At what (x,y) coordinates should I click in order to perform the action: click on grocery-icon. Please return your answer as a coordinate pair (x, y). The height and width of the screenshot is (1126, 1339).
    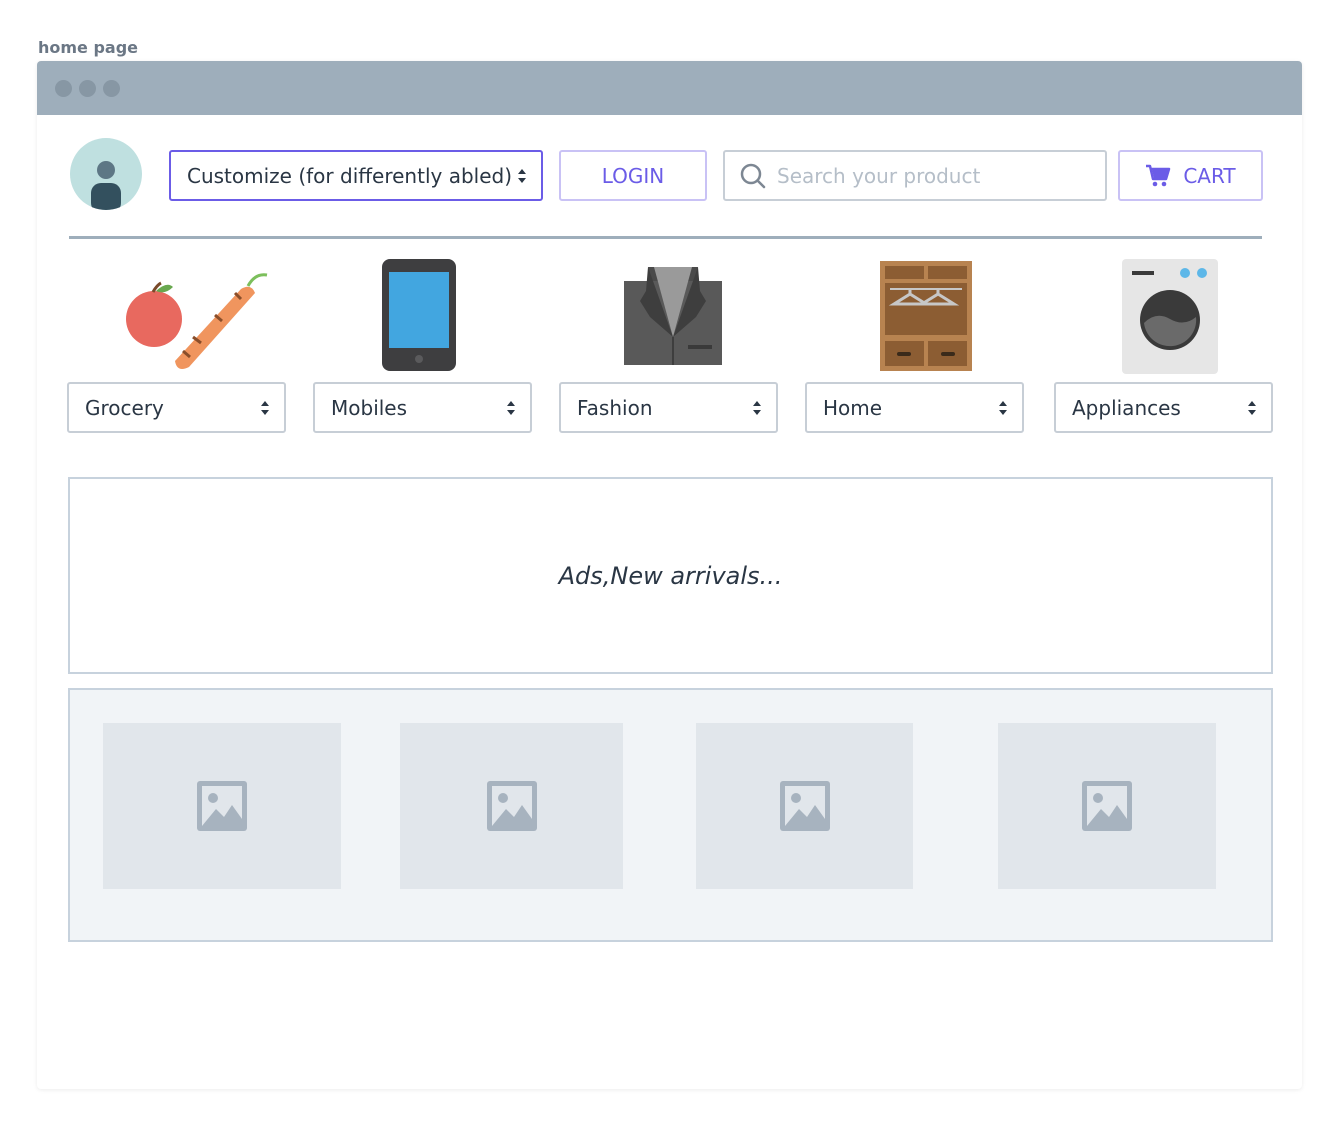
    Looking at the image, I should click on (197, 321).